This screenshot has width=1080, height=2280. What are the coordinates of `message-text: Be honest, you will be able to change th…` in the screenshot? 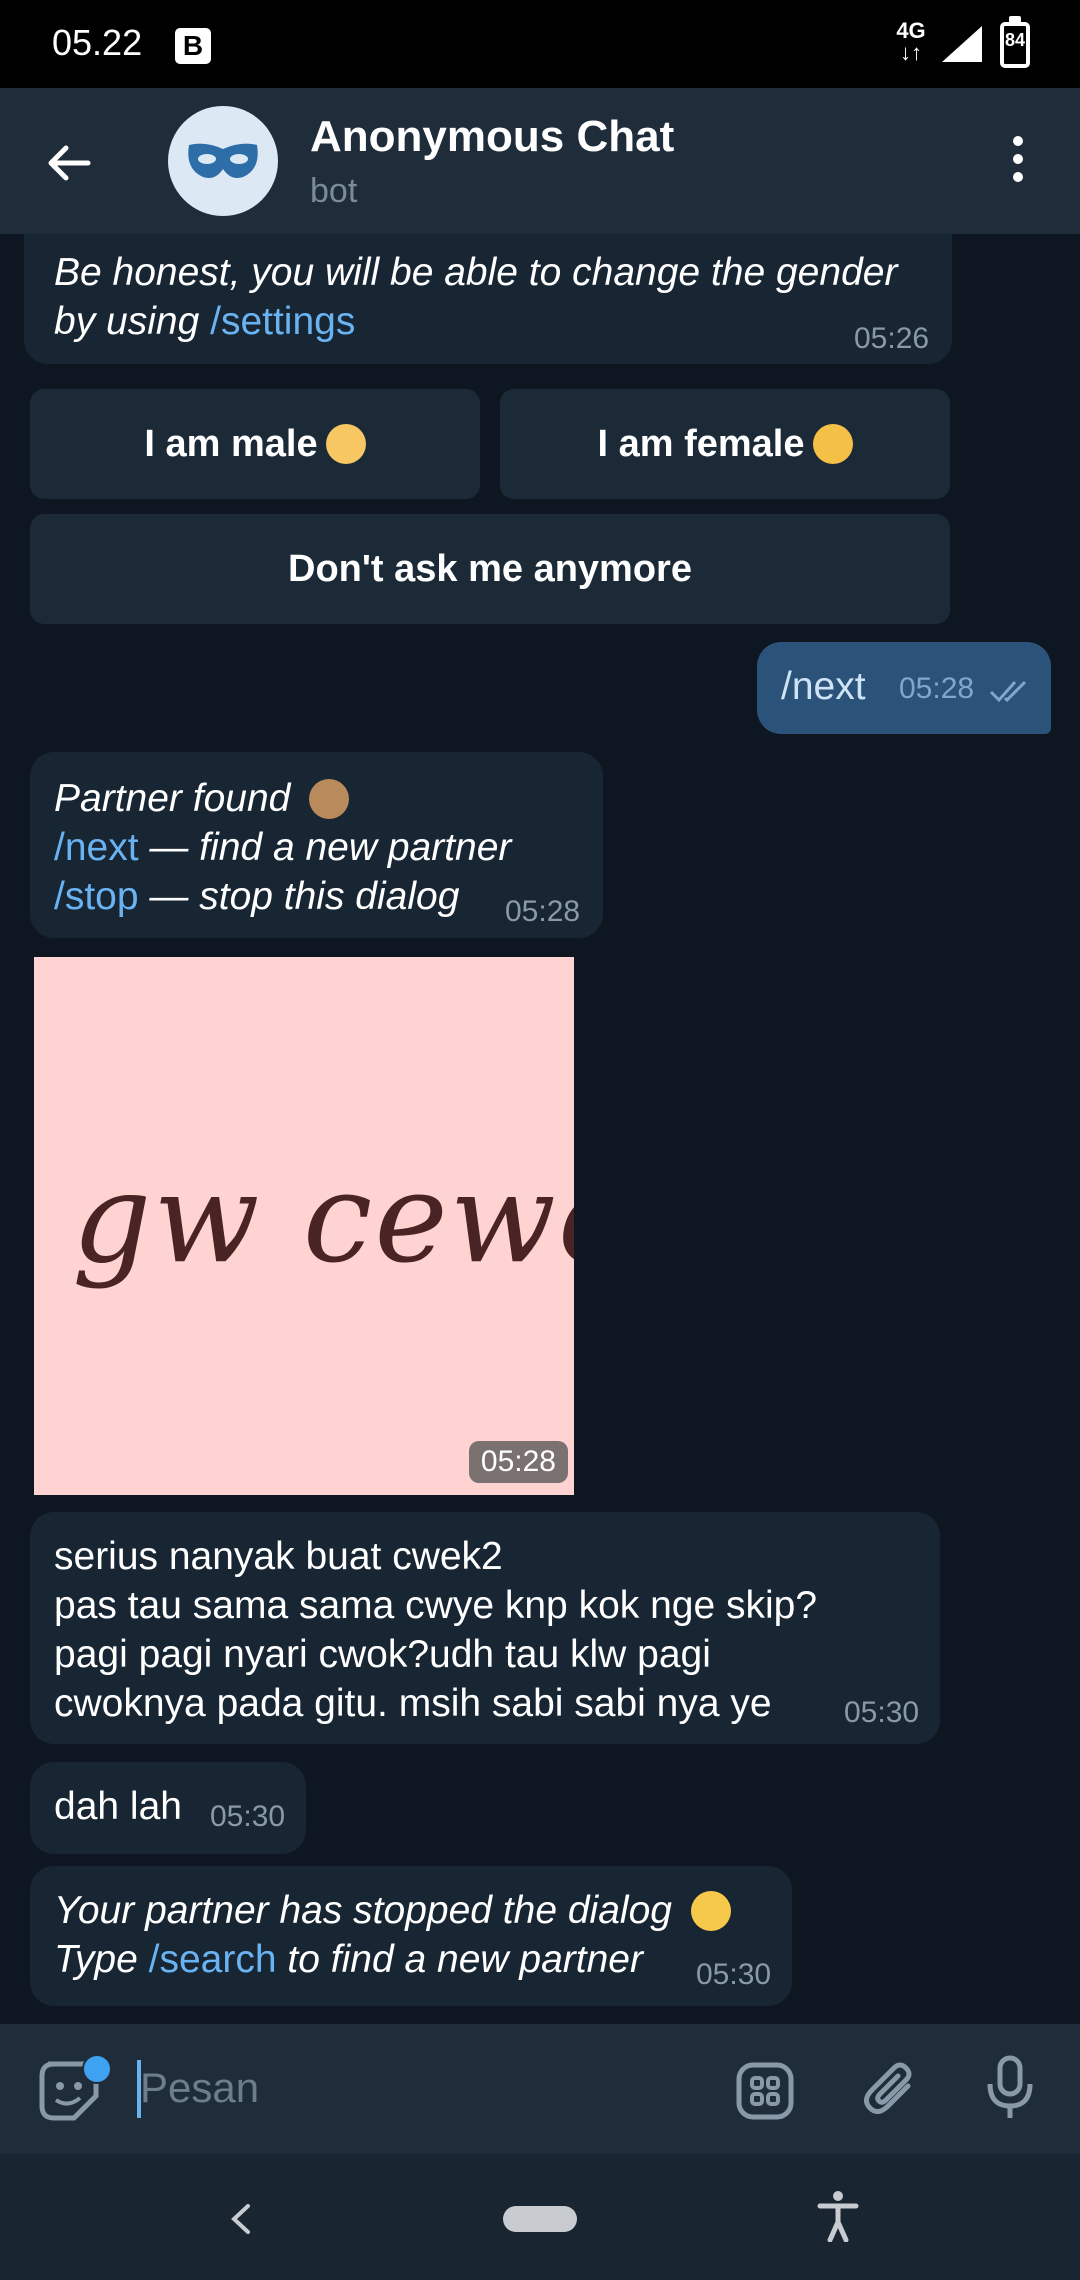 It's located at (476, 272).